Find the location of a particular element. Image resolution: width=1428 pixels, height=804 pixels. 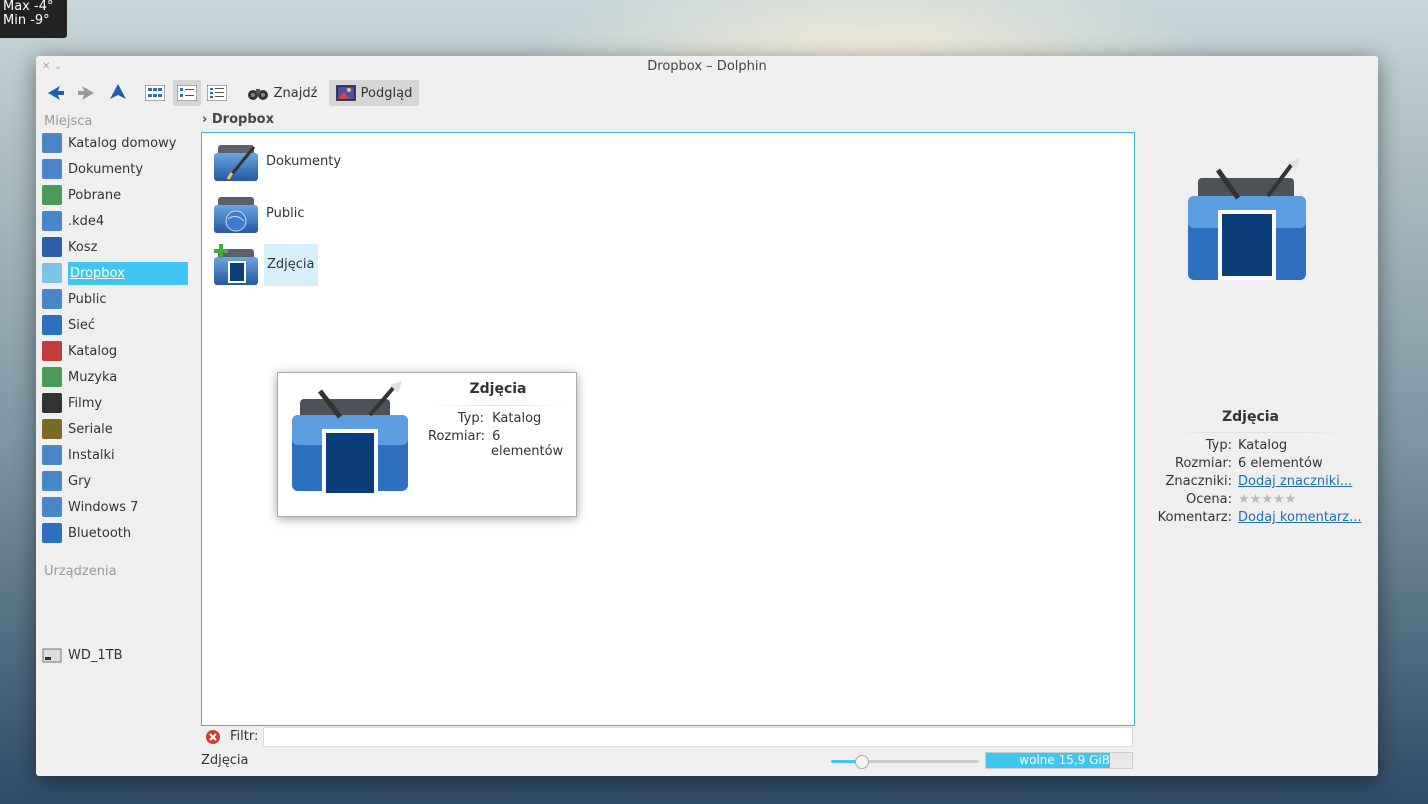

find-button: Znajdź is located at coordinates (282, 93).